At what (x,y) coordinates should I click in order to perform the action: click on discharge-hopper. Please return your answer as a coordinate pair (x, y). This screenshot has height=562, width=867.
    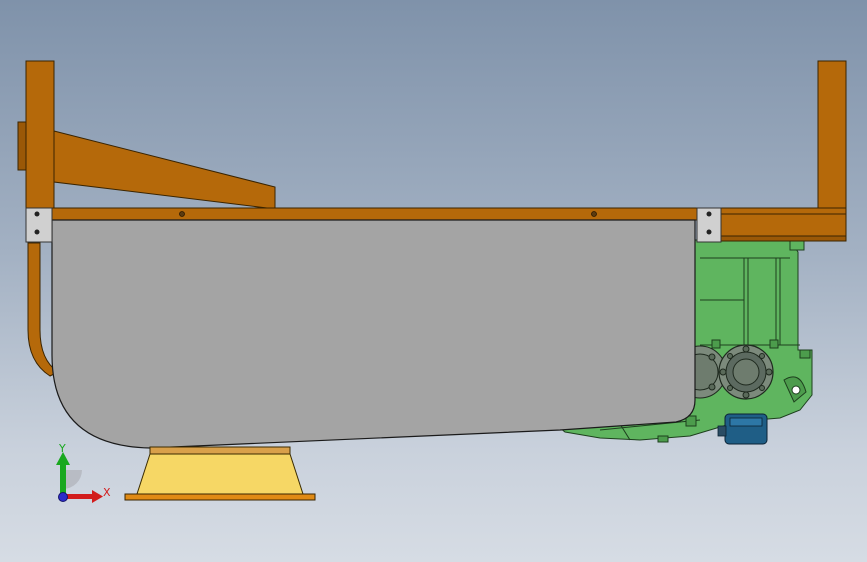
    Looking at the image, I should click on (220, 473).